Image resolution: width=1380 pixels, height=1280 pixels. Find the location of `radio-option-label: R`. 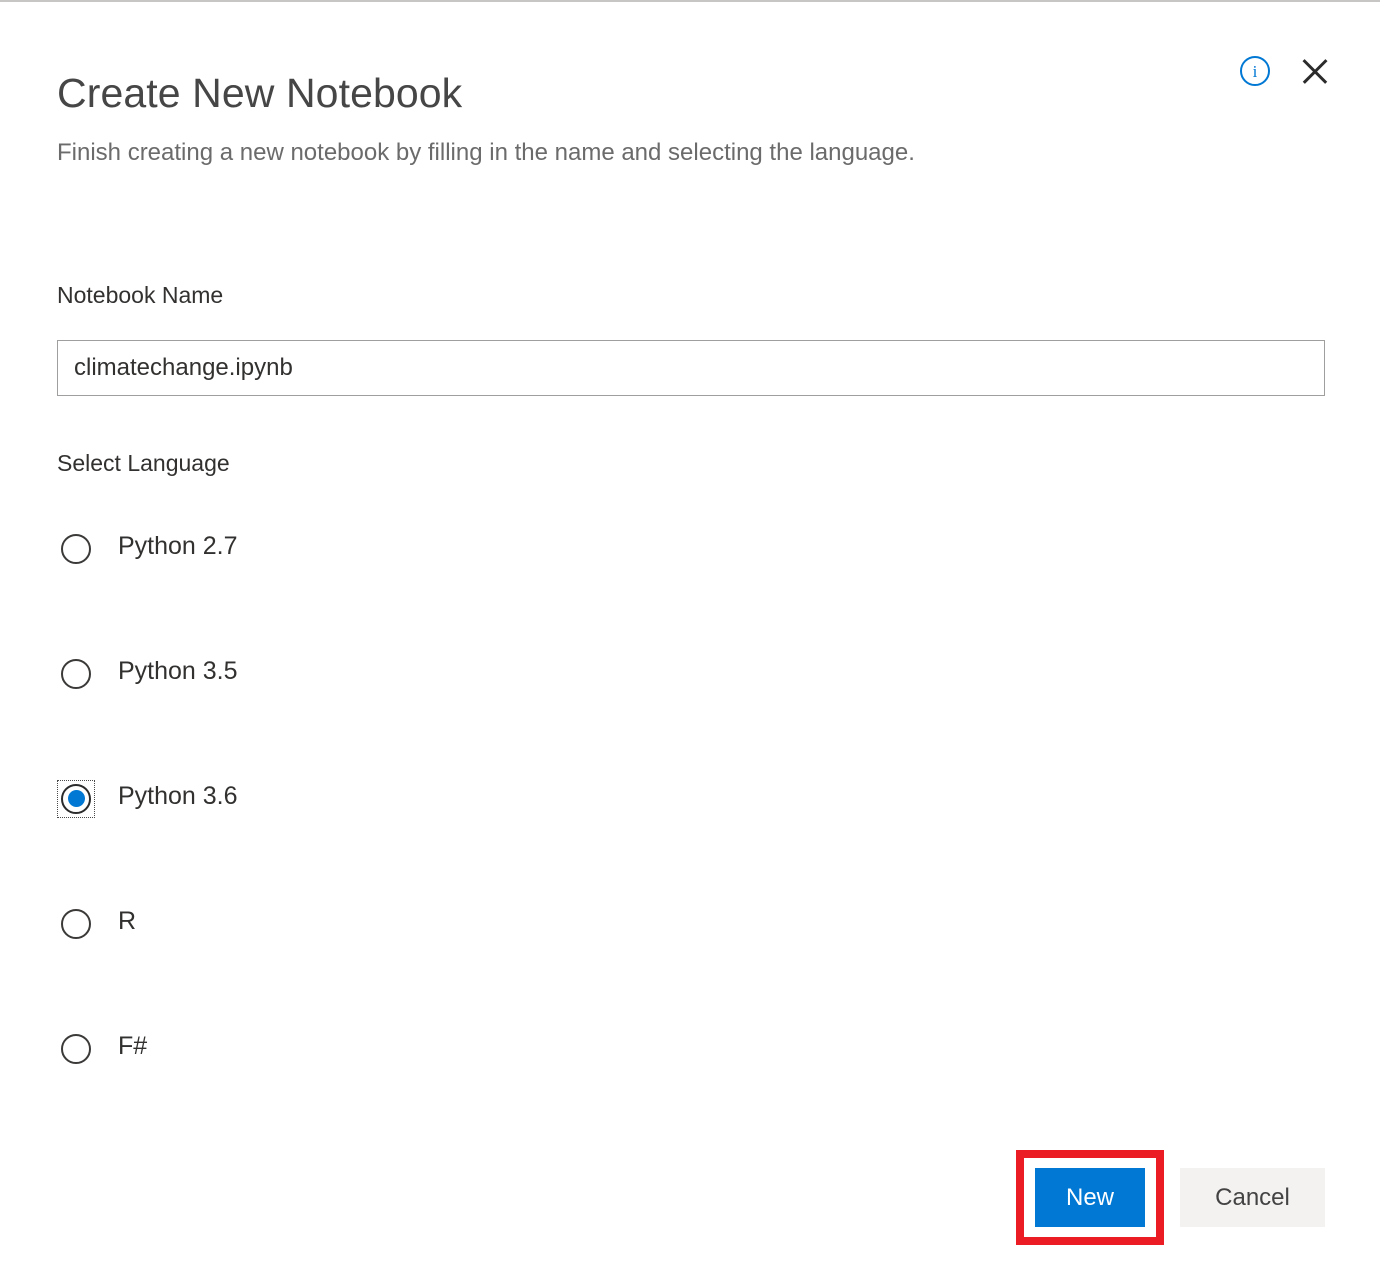

radio-option-label: R is located at coordinates (127, 921).